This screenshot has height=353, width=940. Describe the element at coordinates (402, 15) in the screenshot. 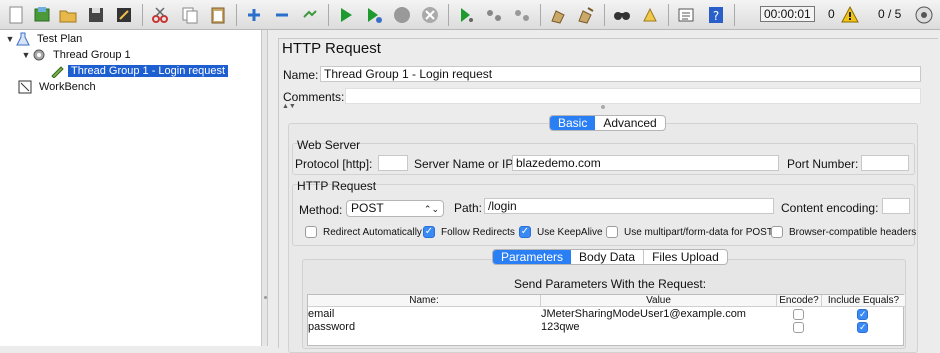

I see `stop-icon` at that location.